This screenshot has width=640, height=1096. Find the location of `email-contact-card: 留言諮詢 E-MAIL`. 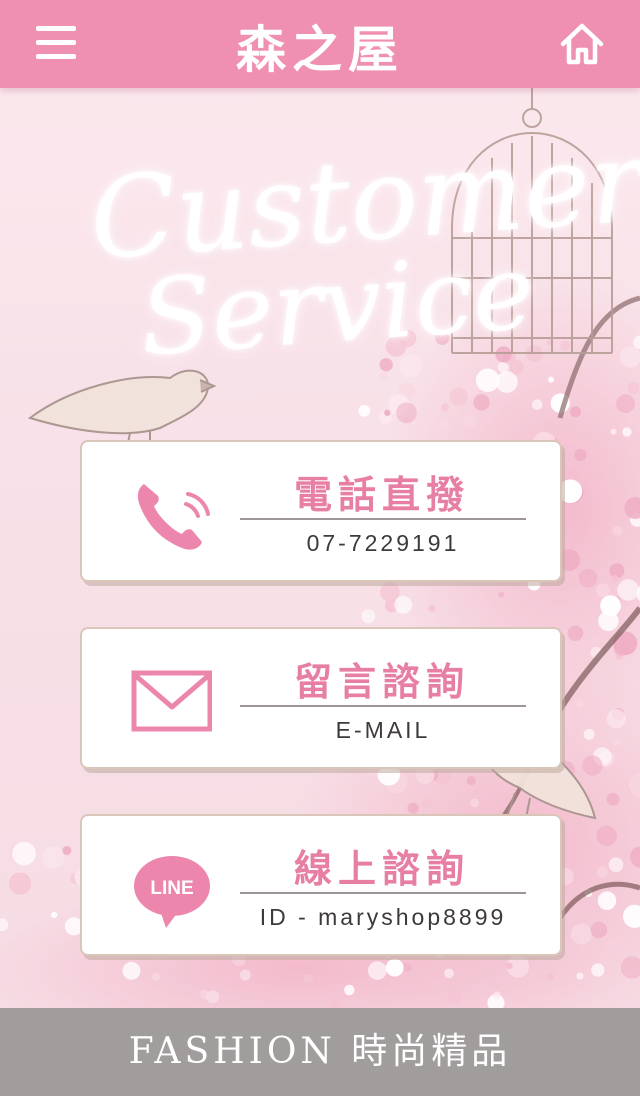

email-contact-card: 留言諮詢 E-MAIL is located at coordinates (321, 698).